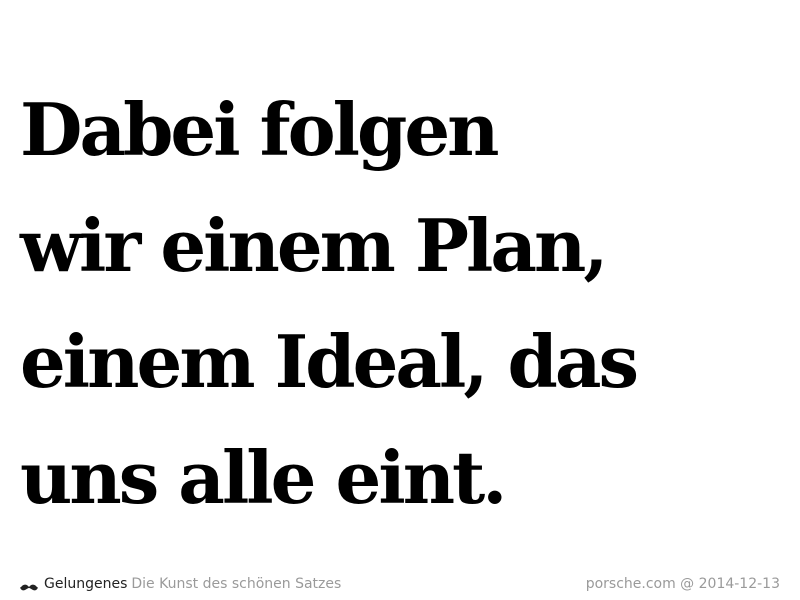 This screenshot has height=600, width=800. I want to click on source-credit: porsche.com @ 2014-12-13, so click(682, 584).